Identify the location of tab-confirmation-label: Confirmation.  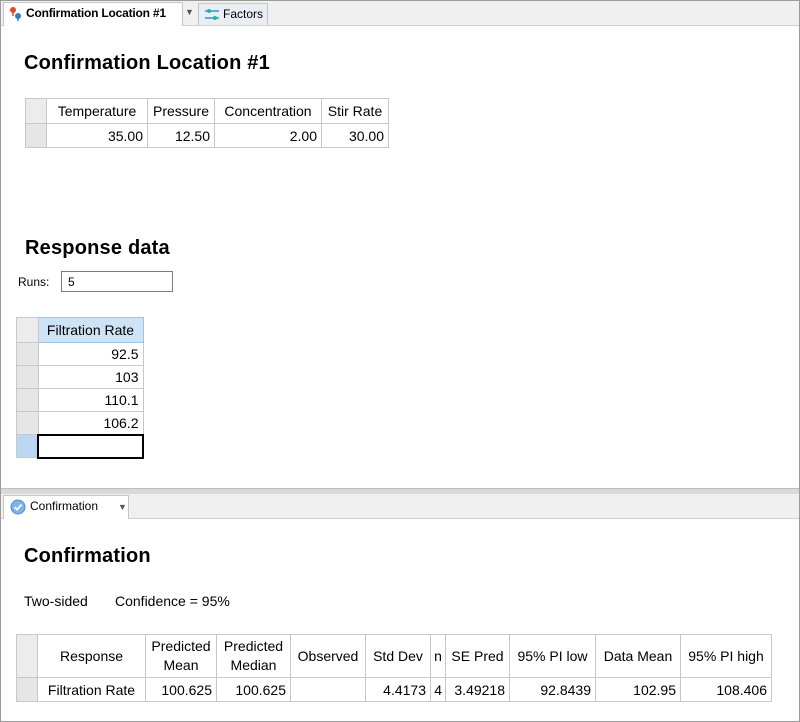
(64, 506).